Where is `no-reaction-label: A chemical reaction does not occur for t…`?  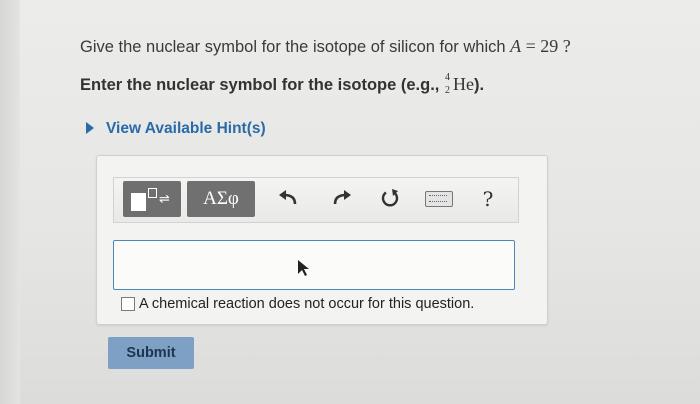 no-reaction-label: A chemical reaction does not occur for t… is located at coordinates (307, 304).